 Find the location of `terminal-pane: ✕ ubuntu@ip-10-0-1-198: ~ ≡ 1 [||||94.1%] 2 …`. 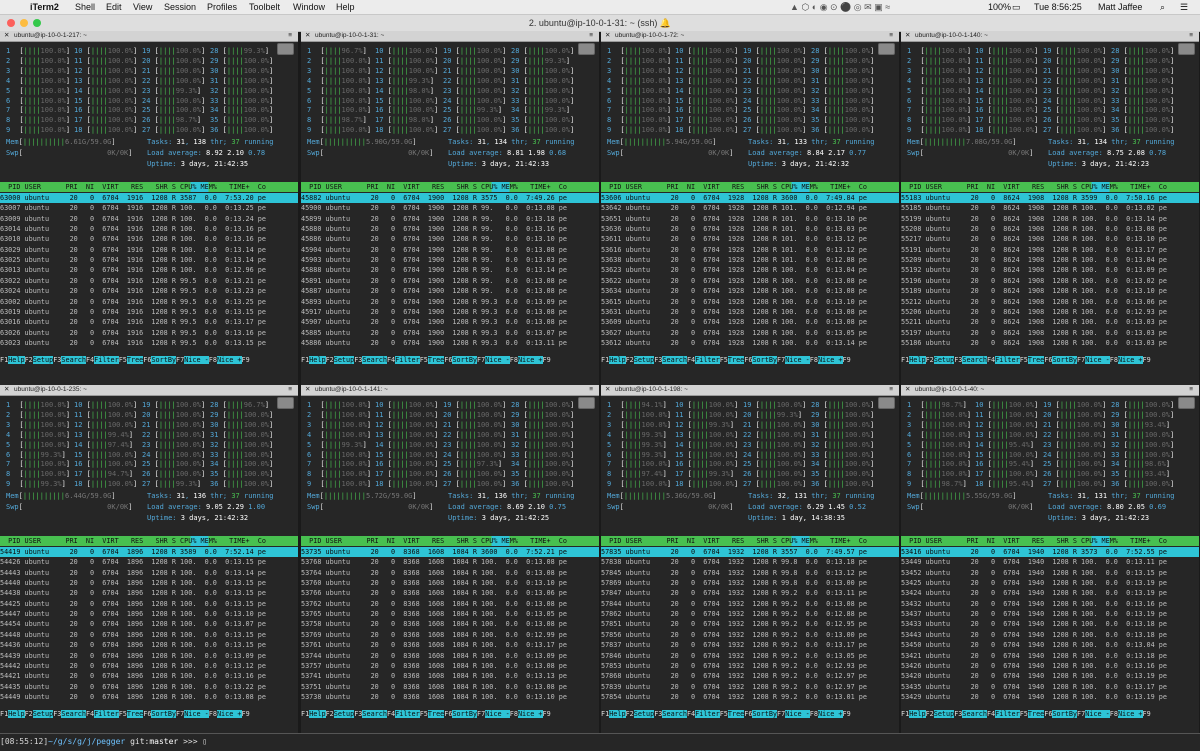

terminal-pane: ✕ ubuntu@ip-10-0-1-198: ~ ≡ 1 [||||94.1%] 2 … is located at coordinates (750, 567).